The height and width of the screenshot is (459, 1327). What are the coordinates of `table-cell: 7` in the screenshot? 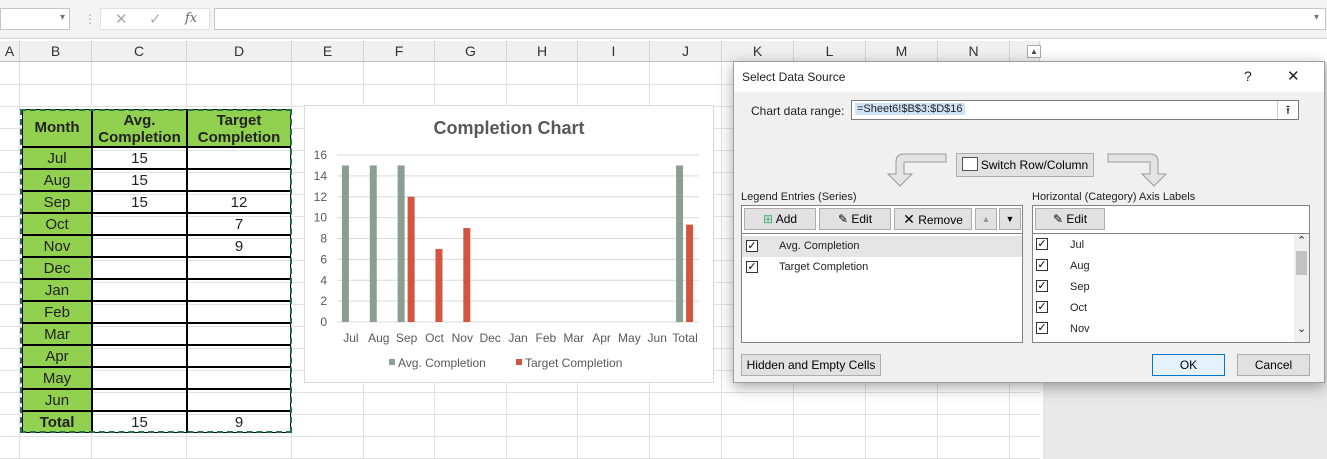 It's located at (239, 224).